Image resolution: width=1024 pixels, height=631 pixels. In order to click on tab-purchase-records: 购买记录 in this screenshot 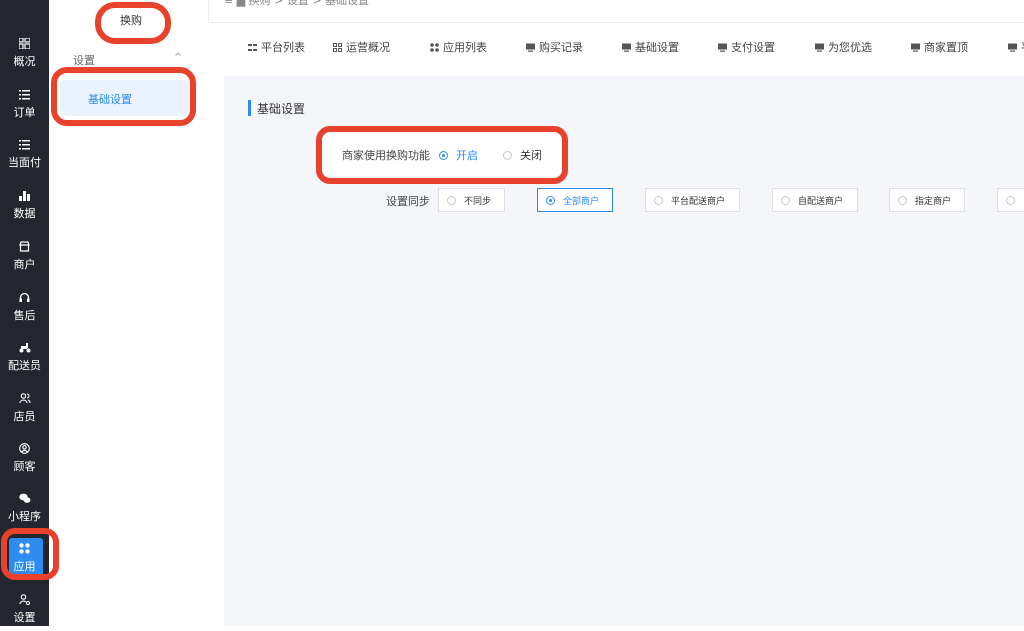, I will do `click(554, 47)`.